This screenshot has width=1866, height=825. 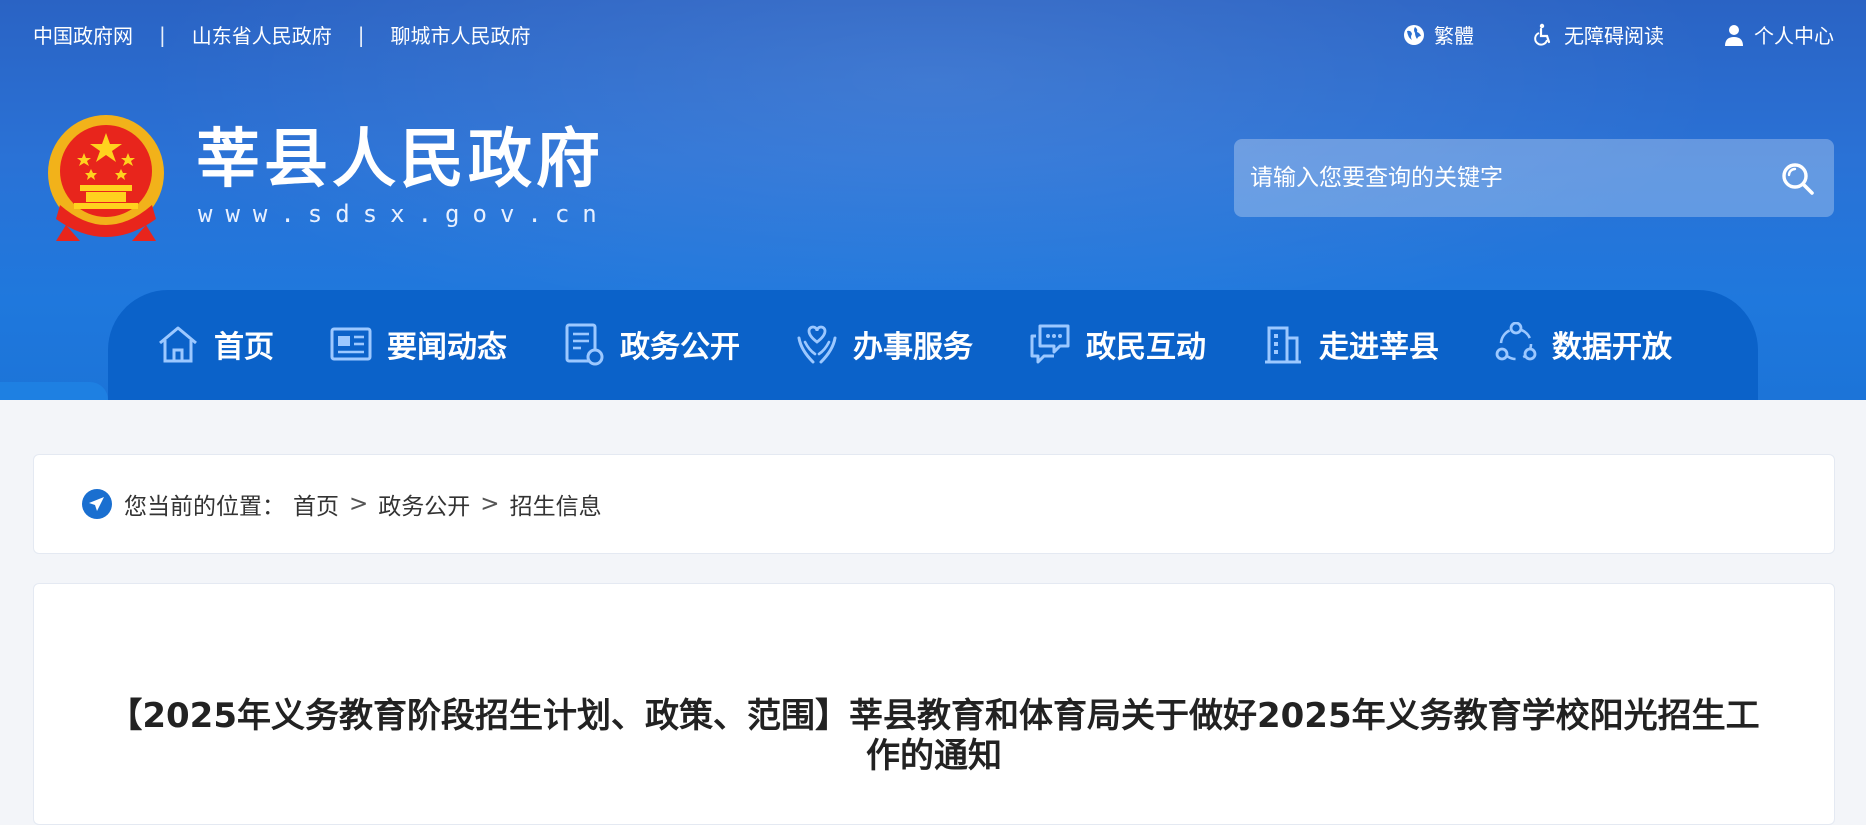 I want to click on breadcrumb: 您当前的位置： 首页 > 政务公开 > 招生信息, so click(x=934, y=504).